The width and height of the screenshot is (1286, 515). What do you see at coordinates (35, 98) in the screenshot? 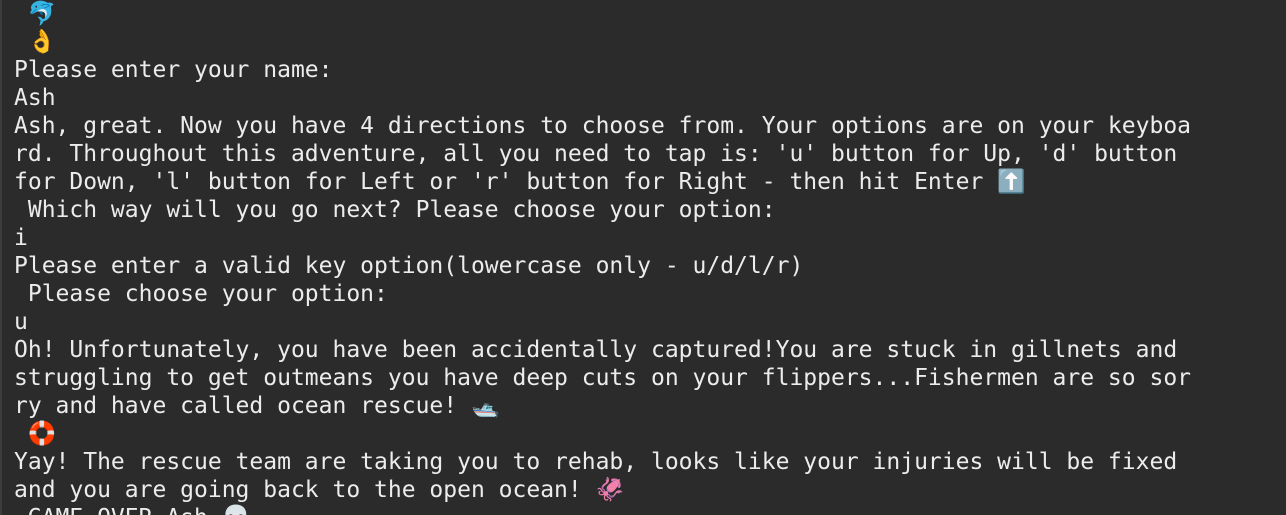
I see `output-line-name-input: Ash` at bounding box center [35, 98].